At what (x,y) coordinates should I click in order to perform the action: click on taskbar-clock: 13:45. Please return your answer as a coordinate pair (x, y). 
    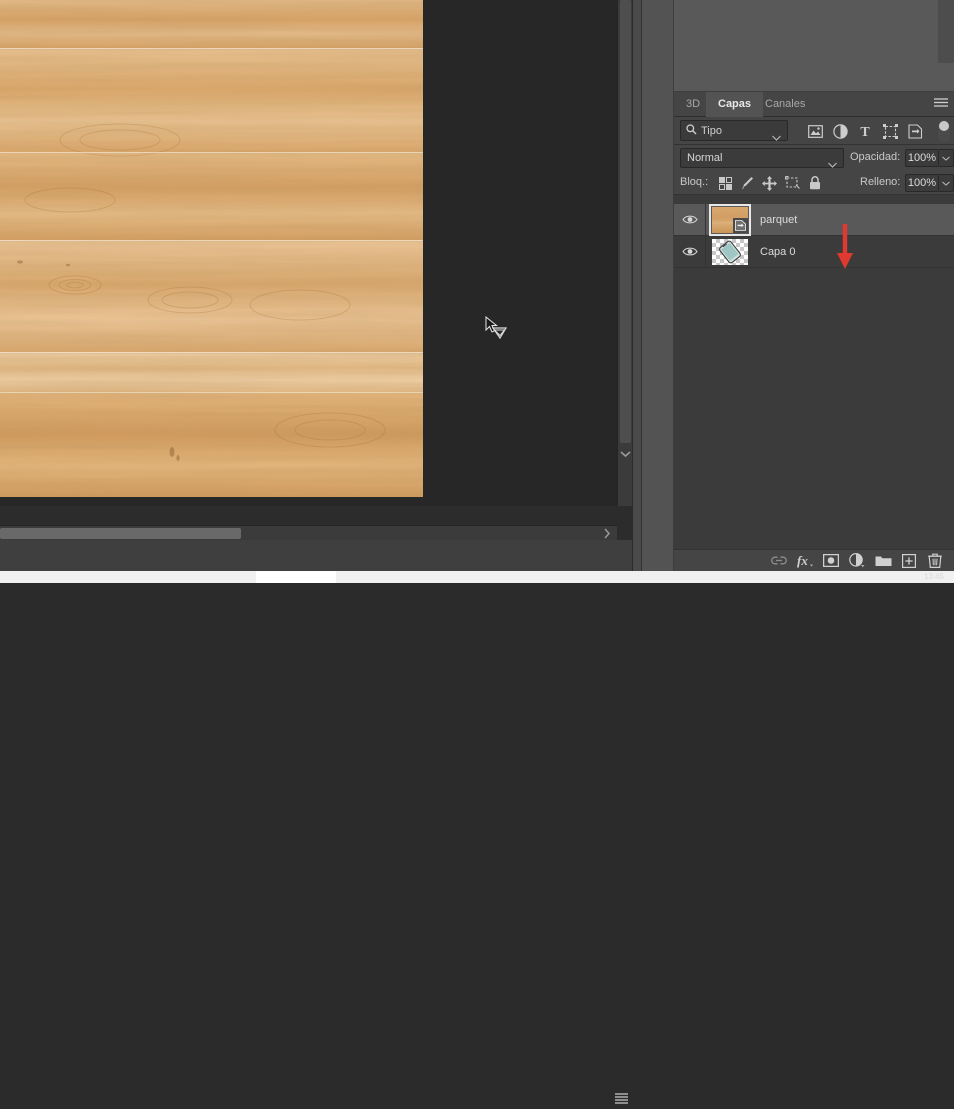
    Looking at the image, I should click on (934, 577).